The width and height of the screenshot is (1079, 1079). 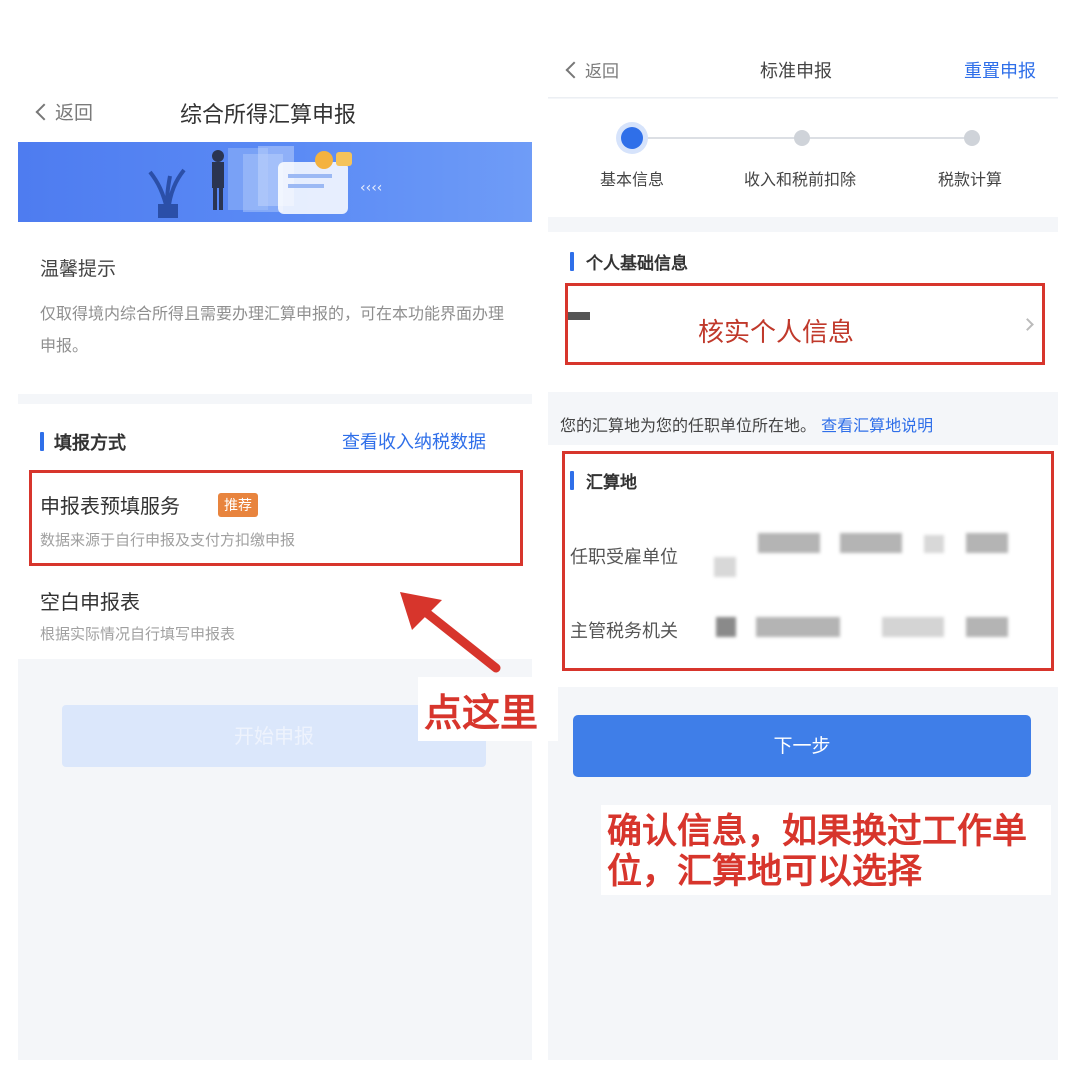 What do you see at coordinates (637, 264) in the screenshot?
I see `personal-section-title: 个人基础信息` at bounding box center [637, 264].